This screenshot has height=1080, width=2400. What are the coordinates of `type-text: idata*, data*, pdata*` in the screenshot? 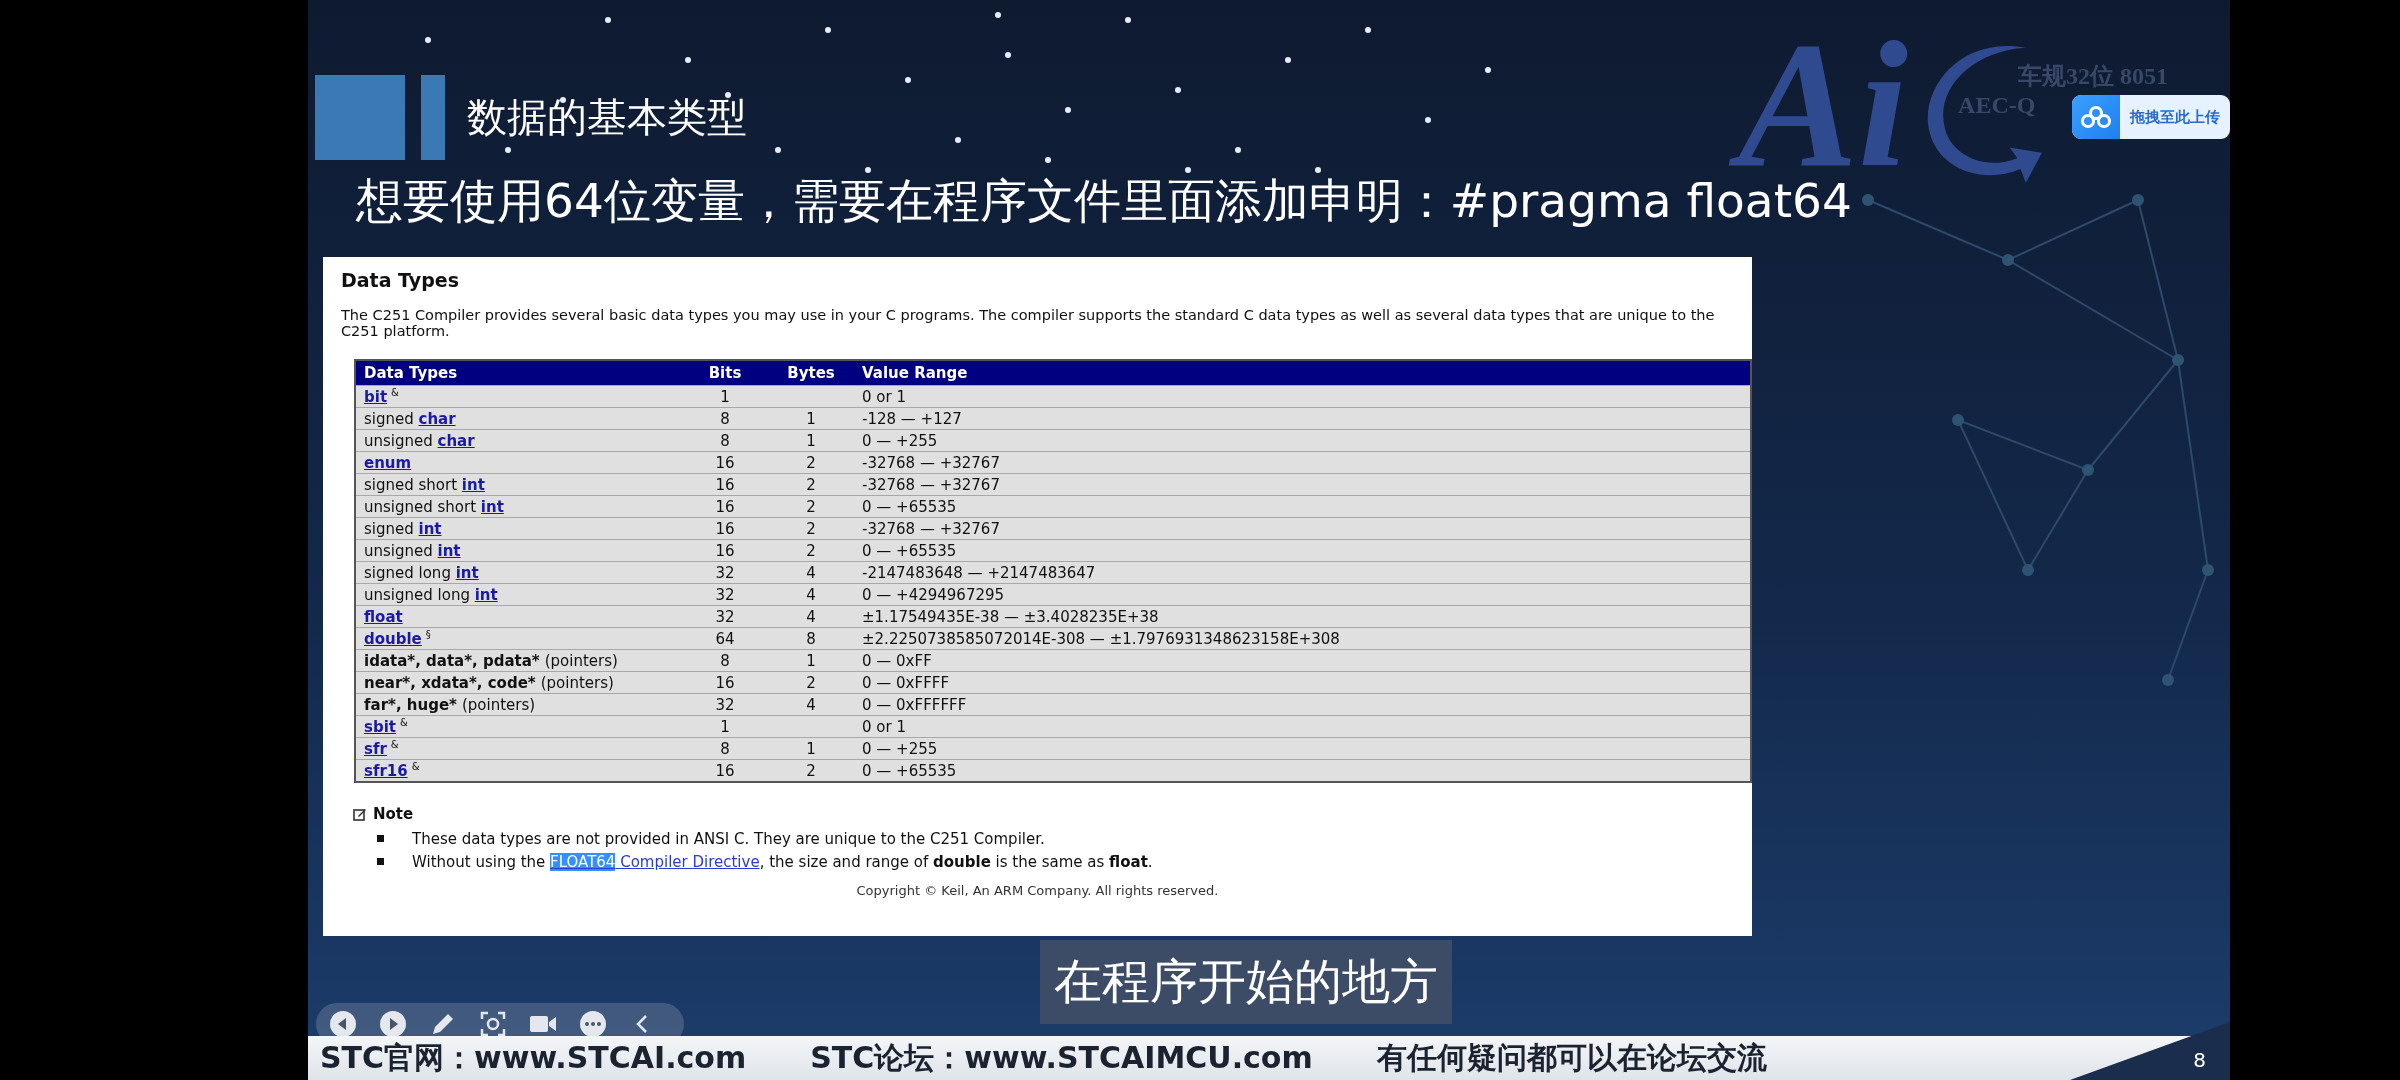 It's located at (452, 660).